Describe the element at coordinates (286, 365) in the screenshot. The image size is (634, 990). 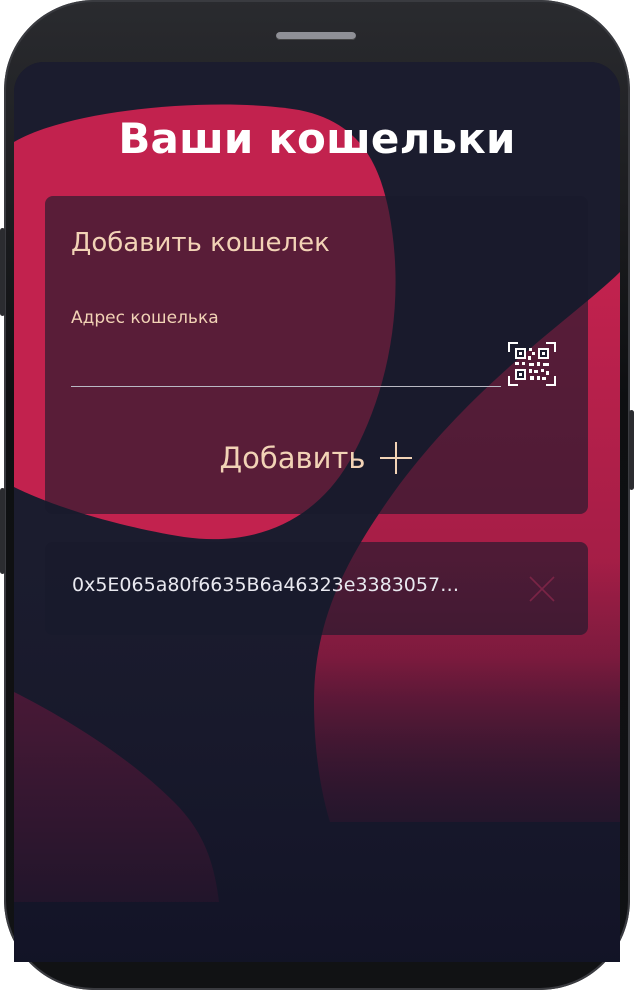
I see `wallet-address-input` at that location.